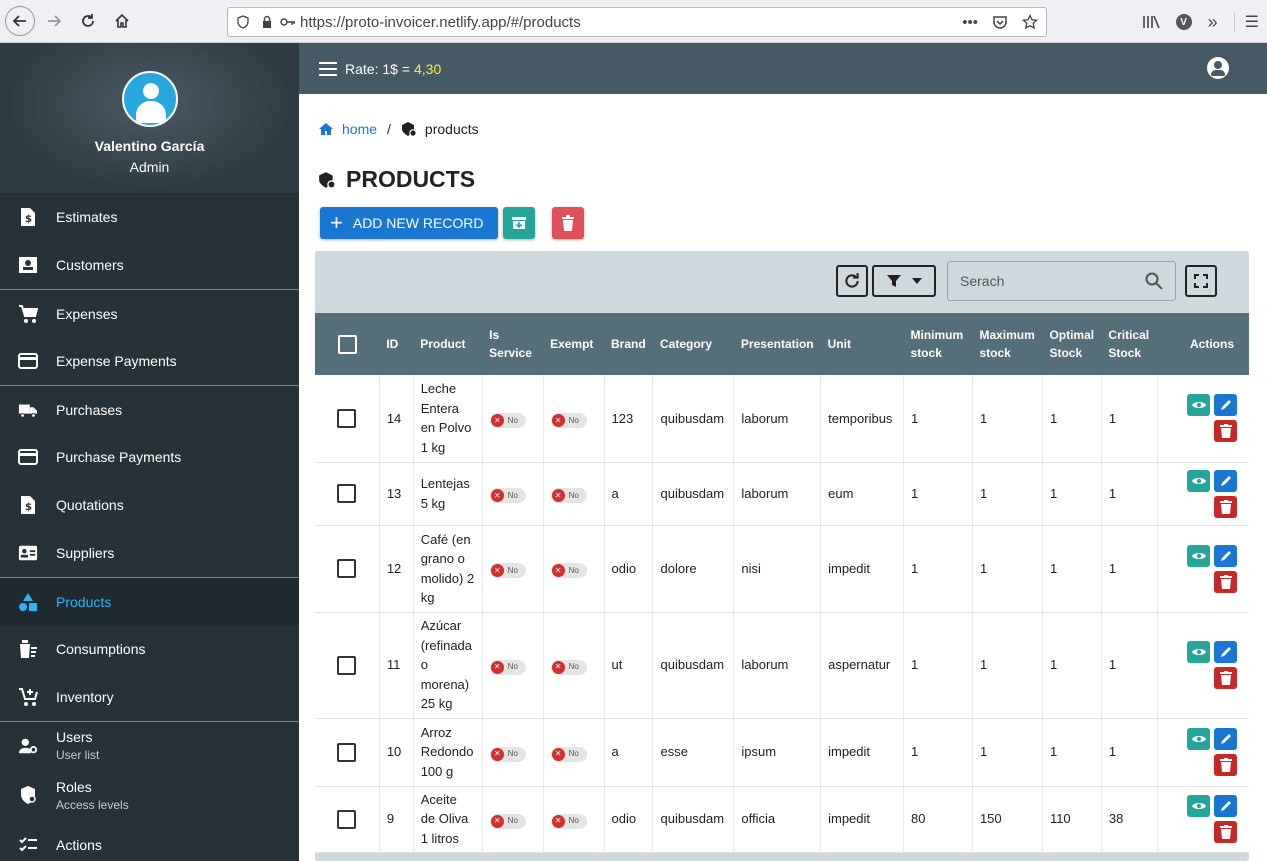  Describe the element at coordinates (149, 601) in the screenshot. I see `sidebar-item-products: Products` at that location.